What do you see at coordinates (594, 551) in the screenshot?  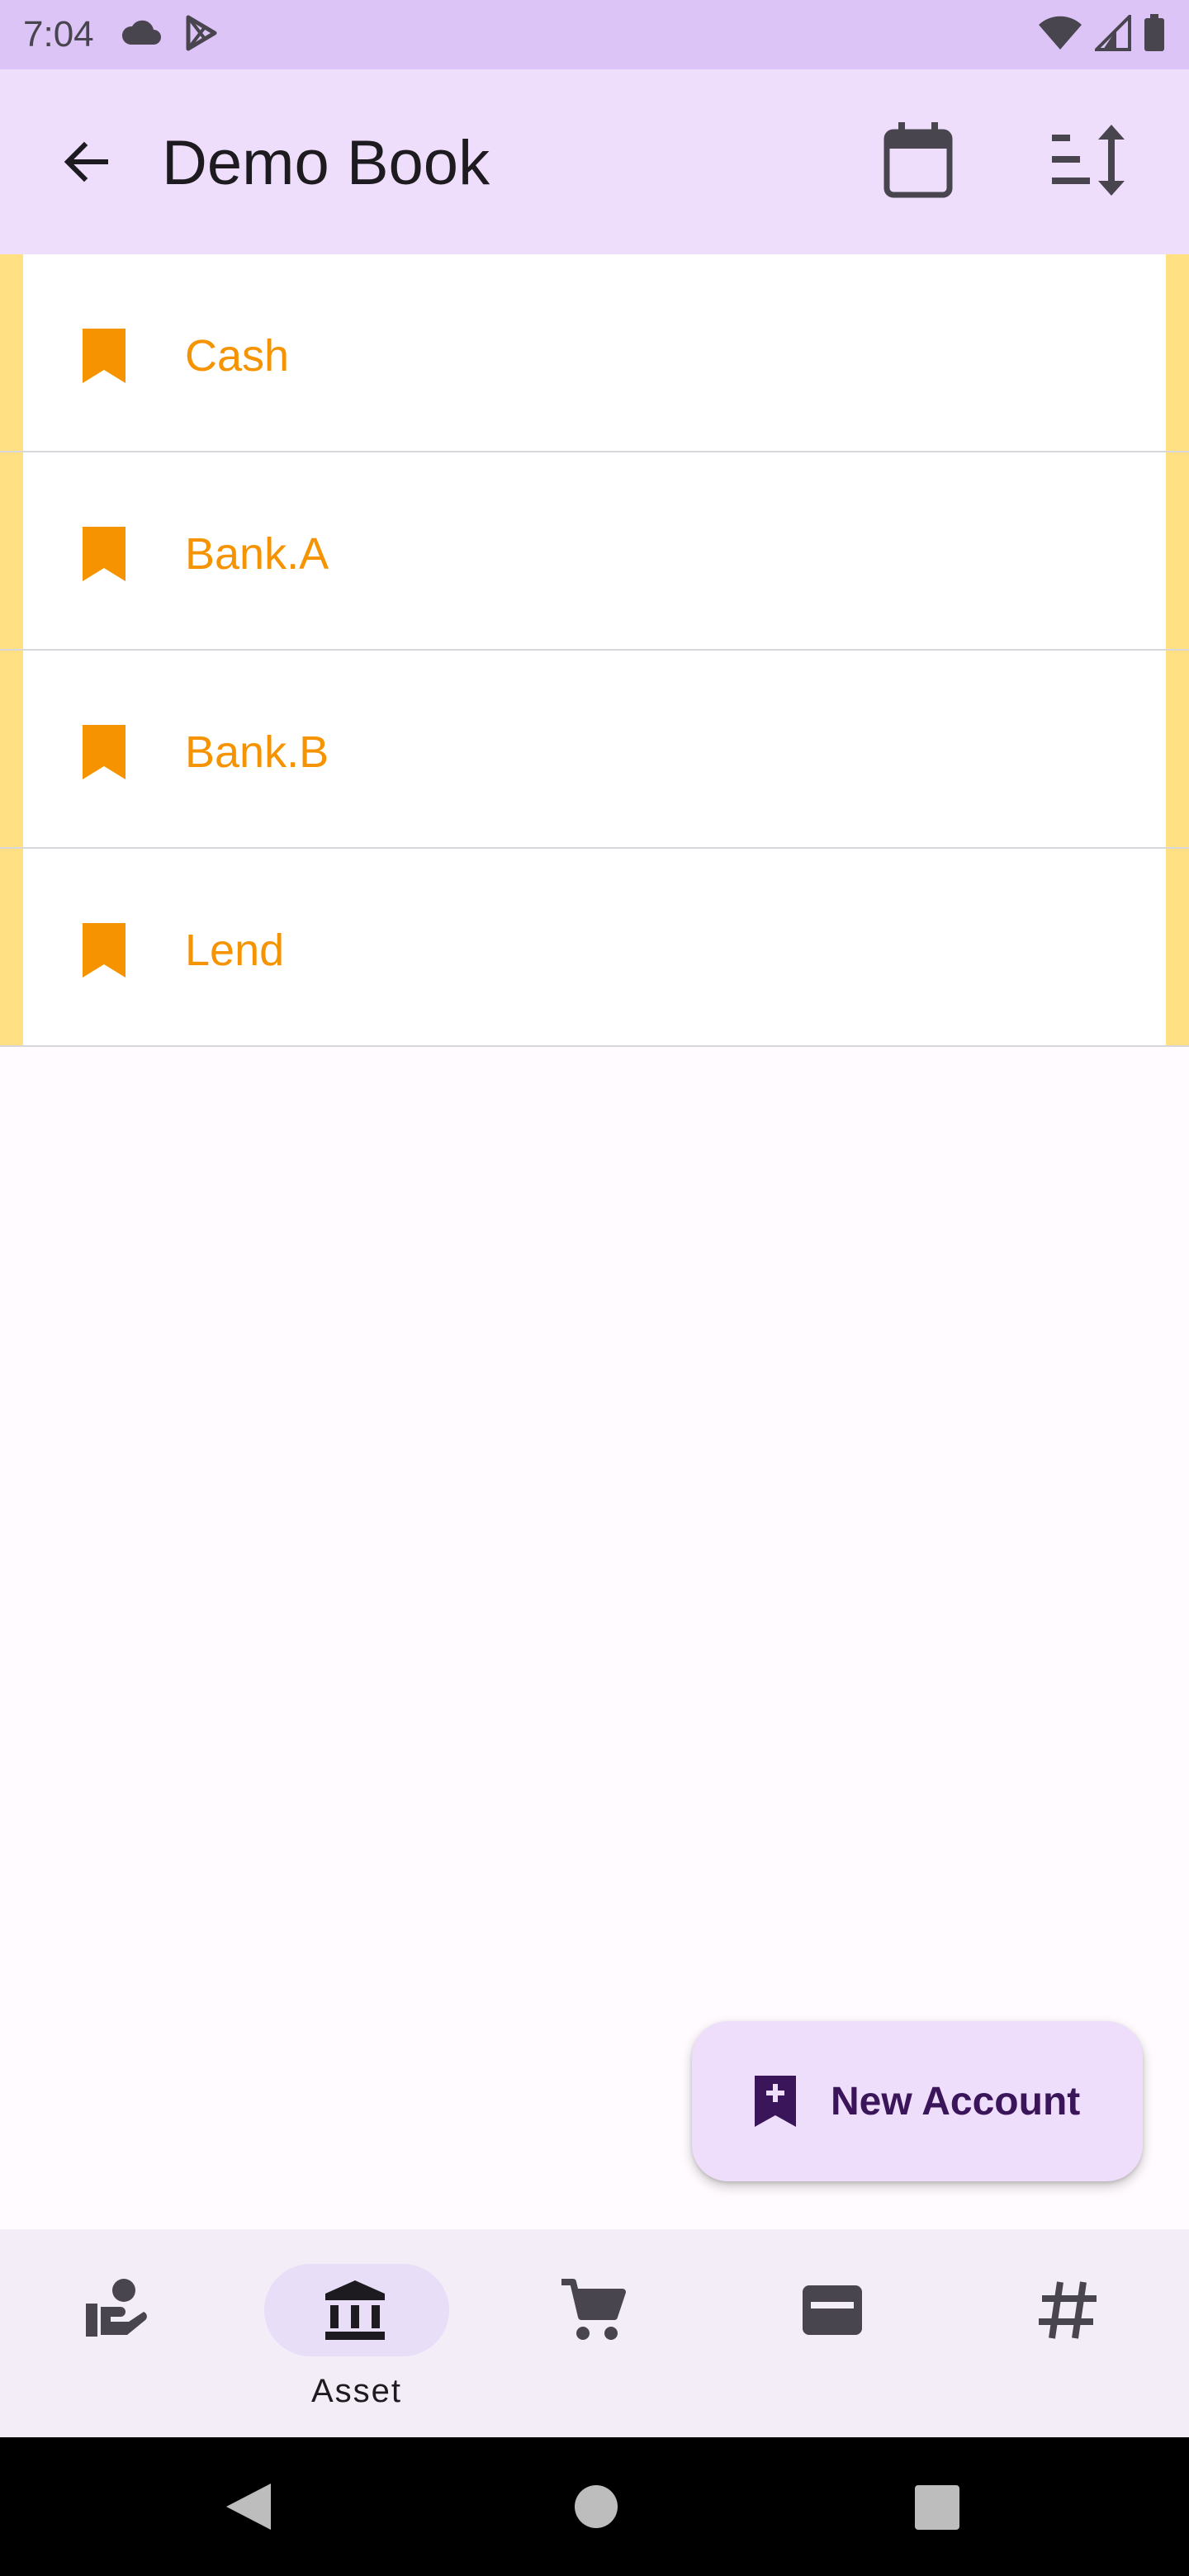 I see `list-item: Bank.A` at bounding box center [594, 551].